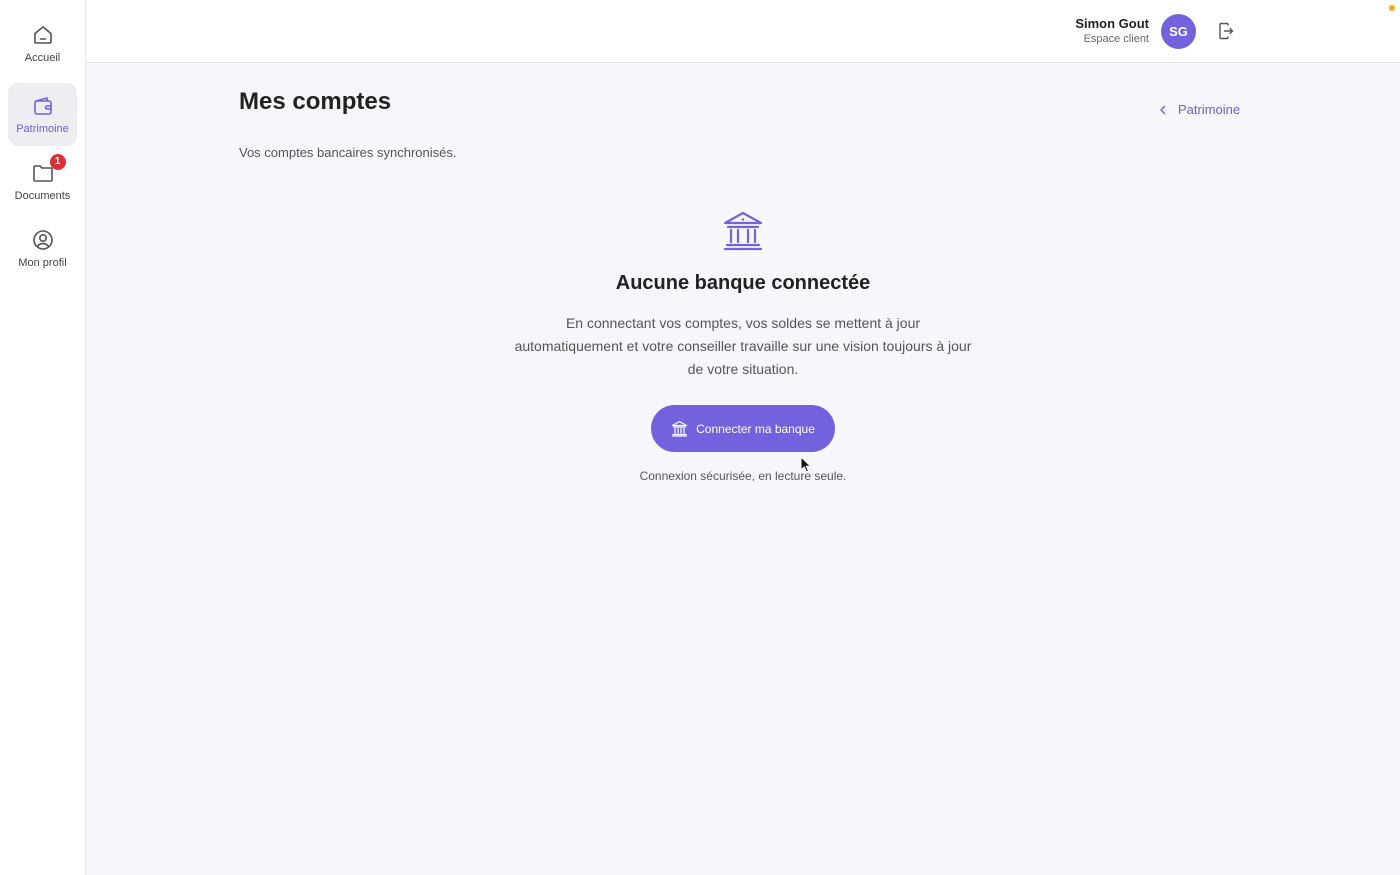 The height and width of the screenshot is (875, 1400). What do you see at coordinates (1209, 109) in the screenshot?
I see `back-link-label: Patrimoine` at bounding box center [1209, 109].